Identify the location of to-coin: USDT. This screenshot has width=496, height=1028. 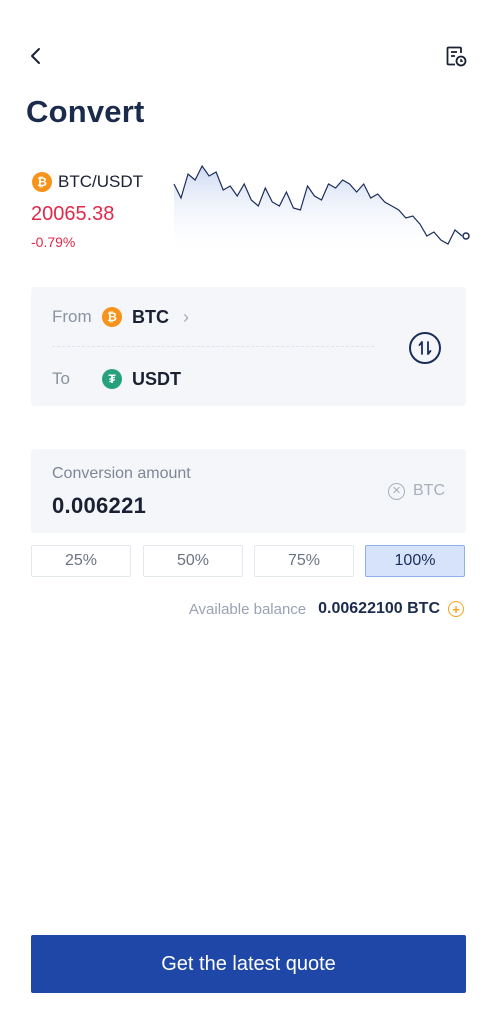
(156, 378).